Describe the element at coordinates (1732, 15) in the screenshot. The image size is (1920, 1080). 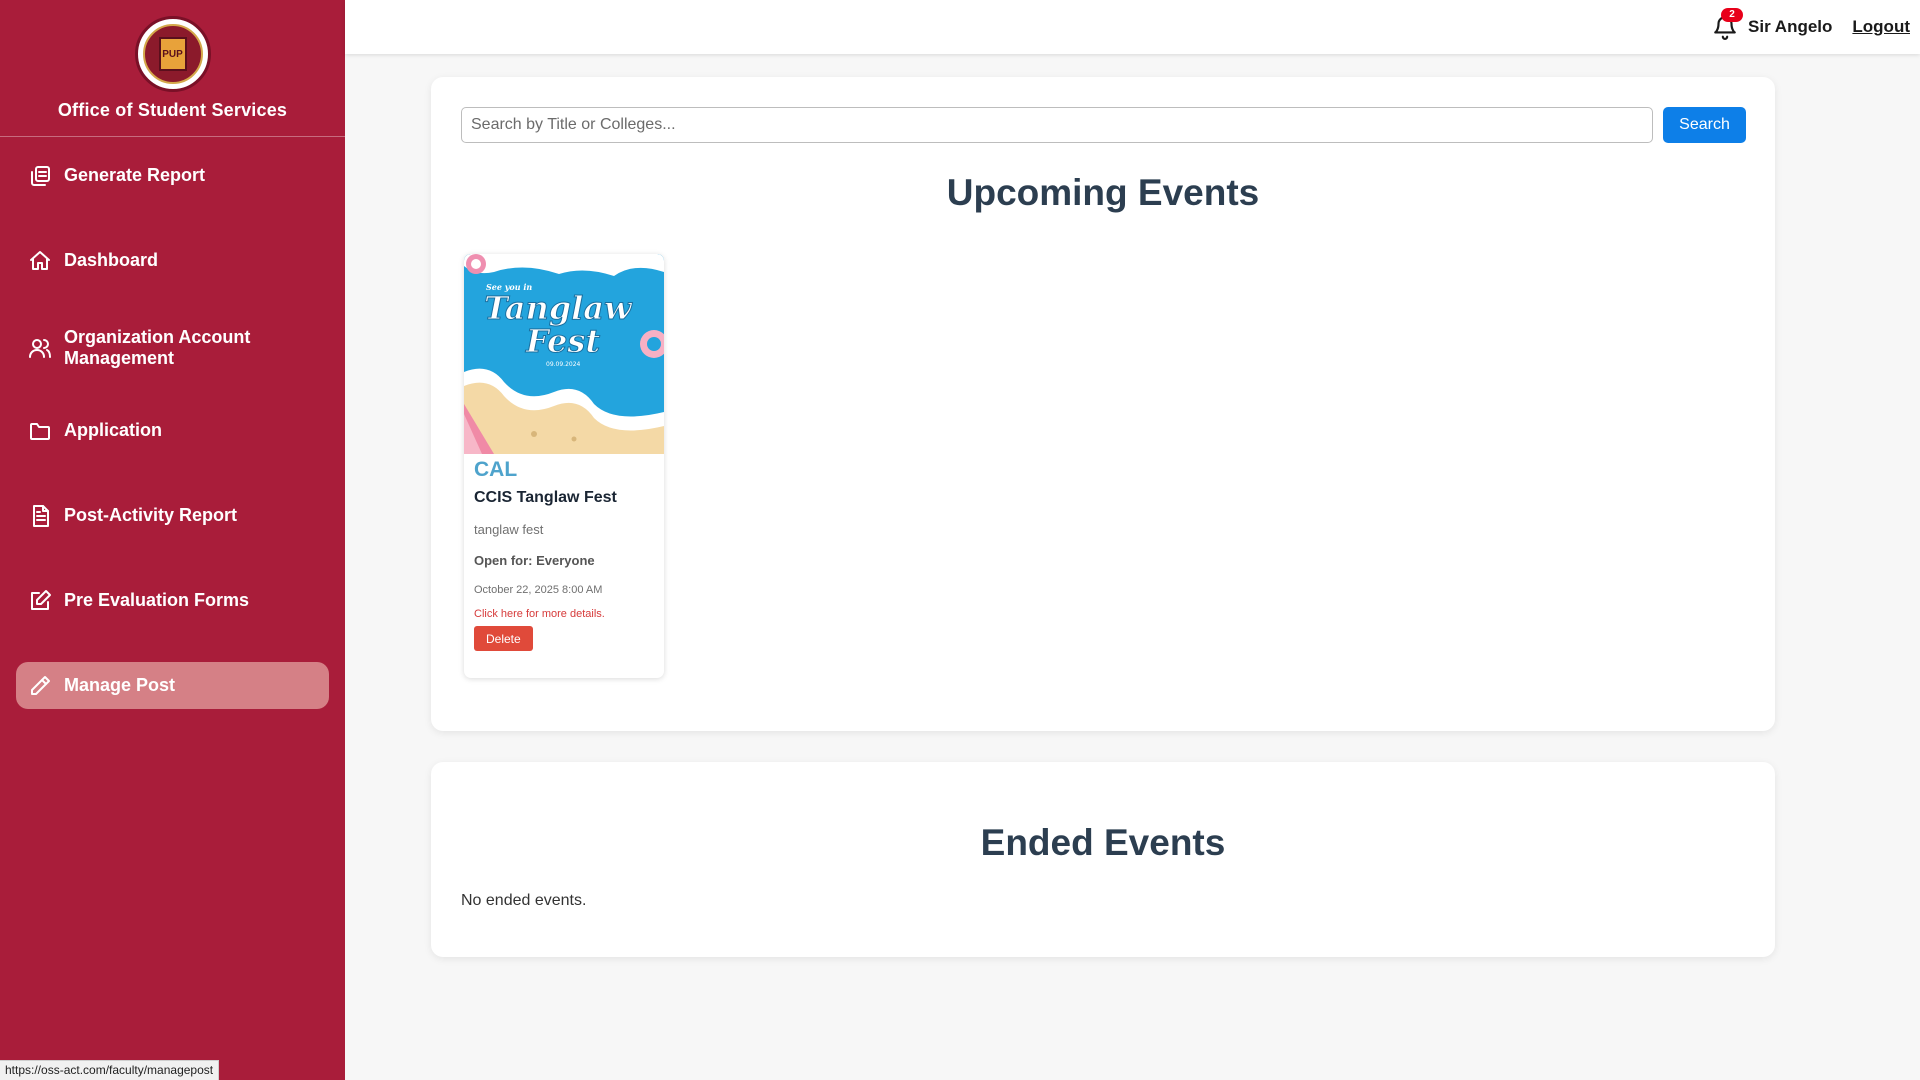
I see `notification-badge: 2` at that location.